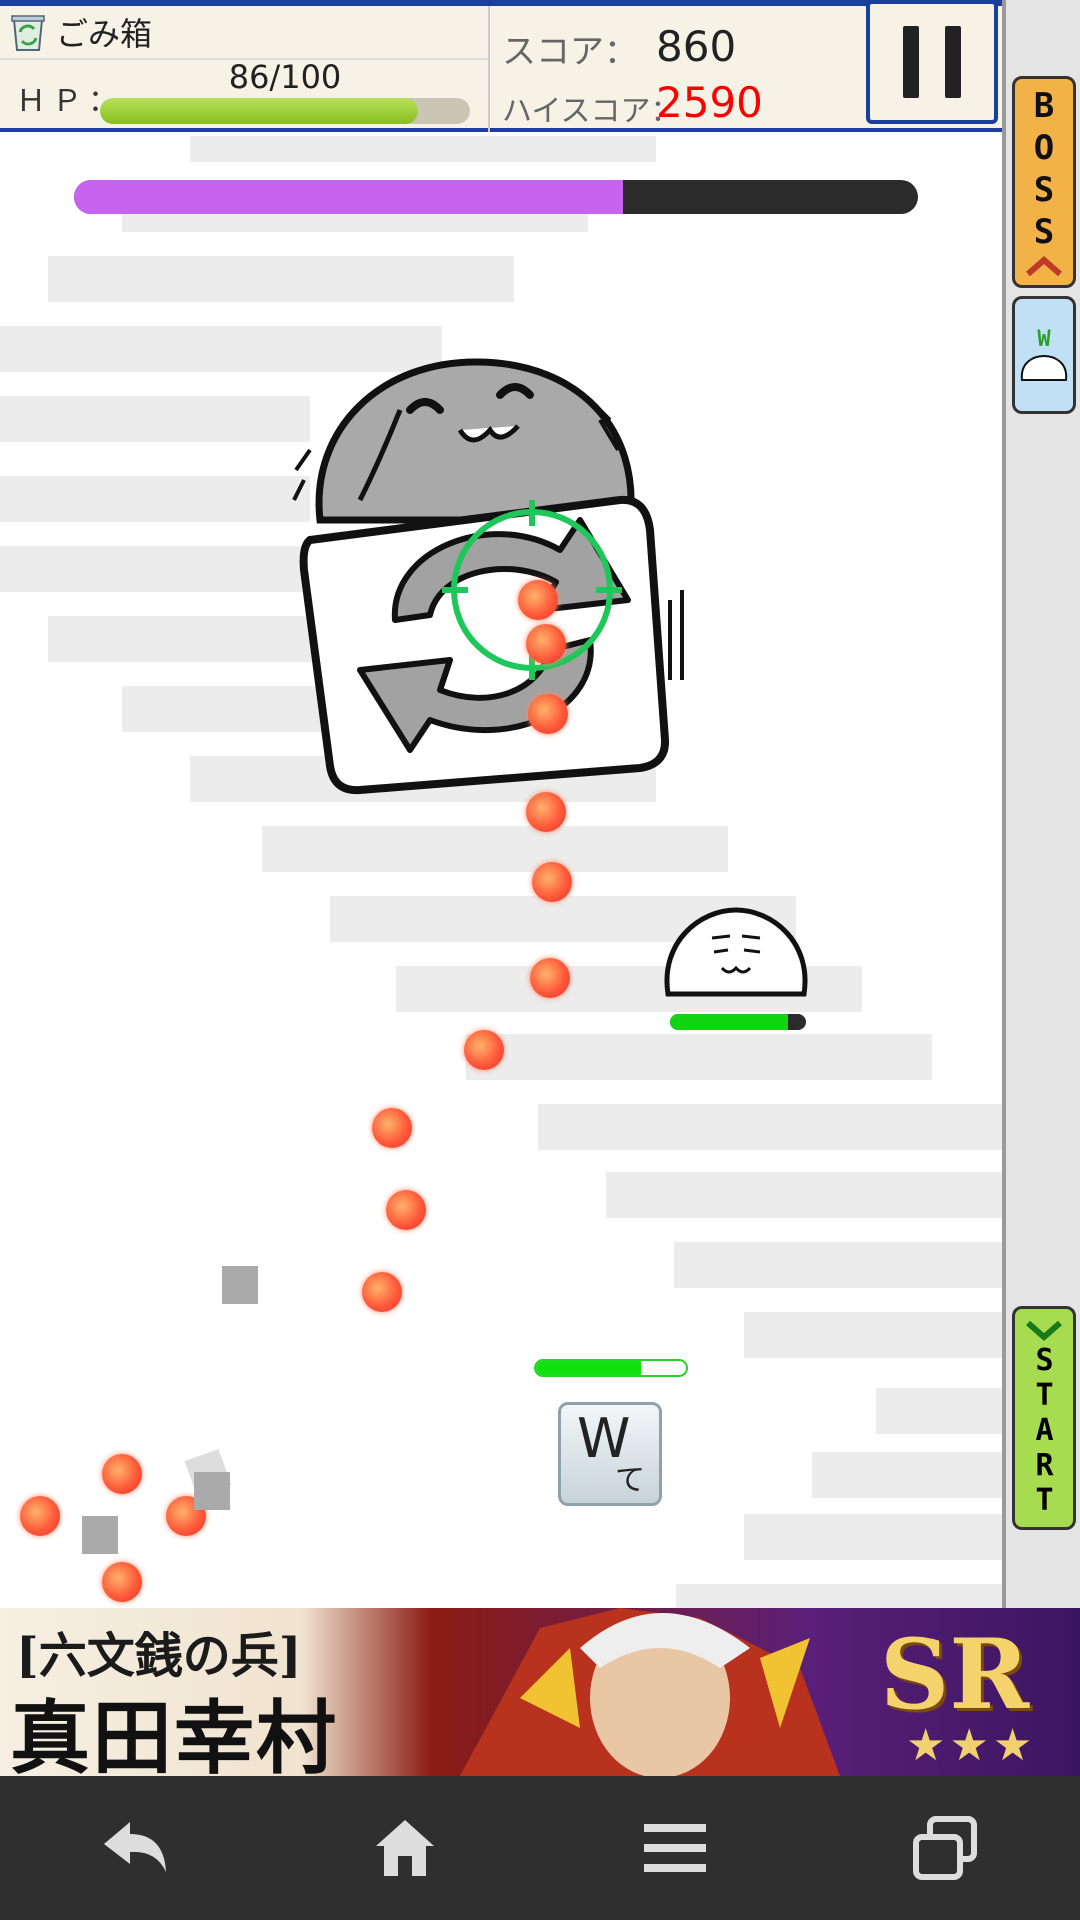  I want to click on hiscore-label: ハイスコア：, so click(591, 111).